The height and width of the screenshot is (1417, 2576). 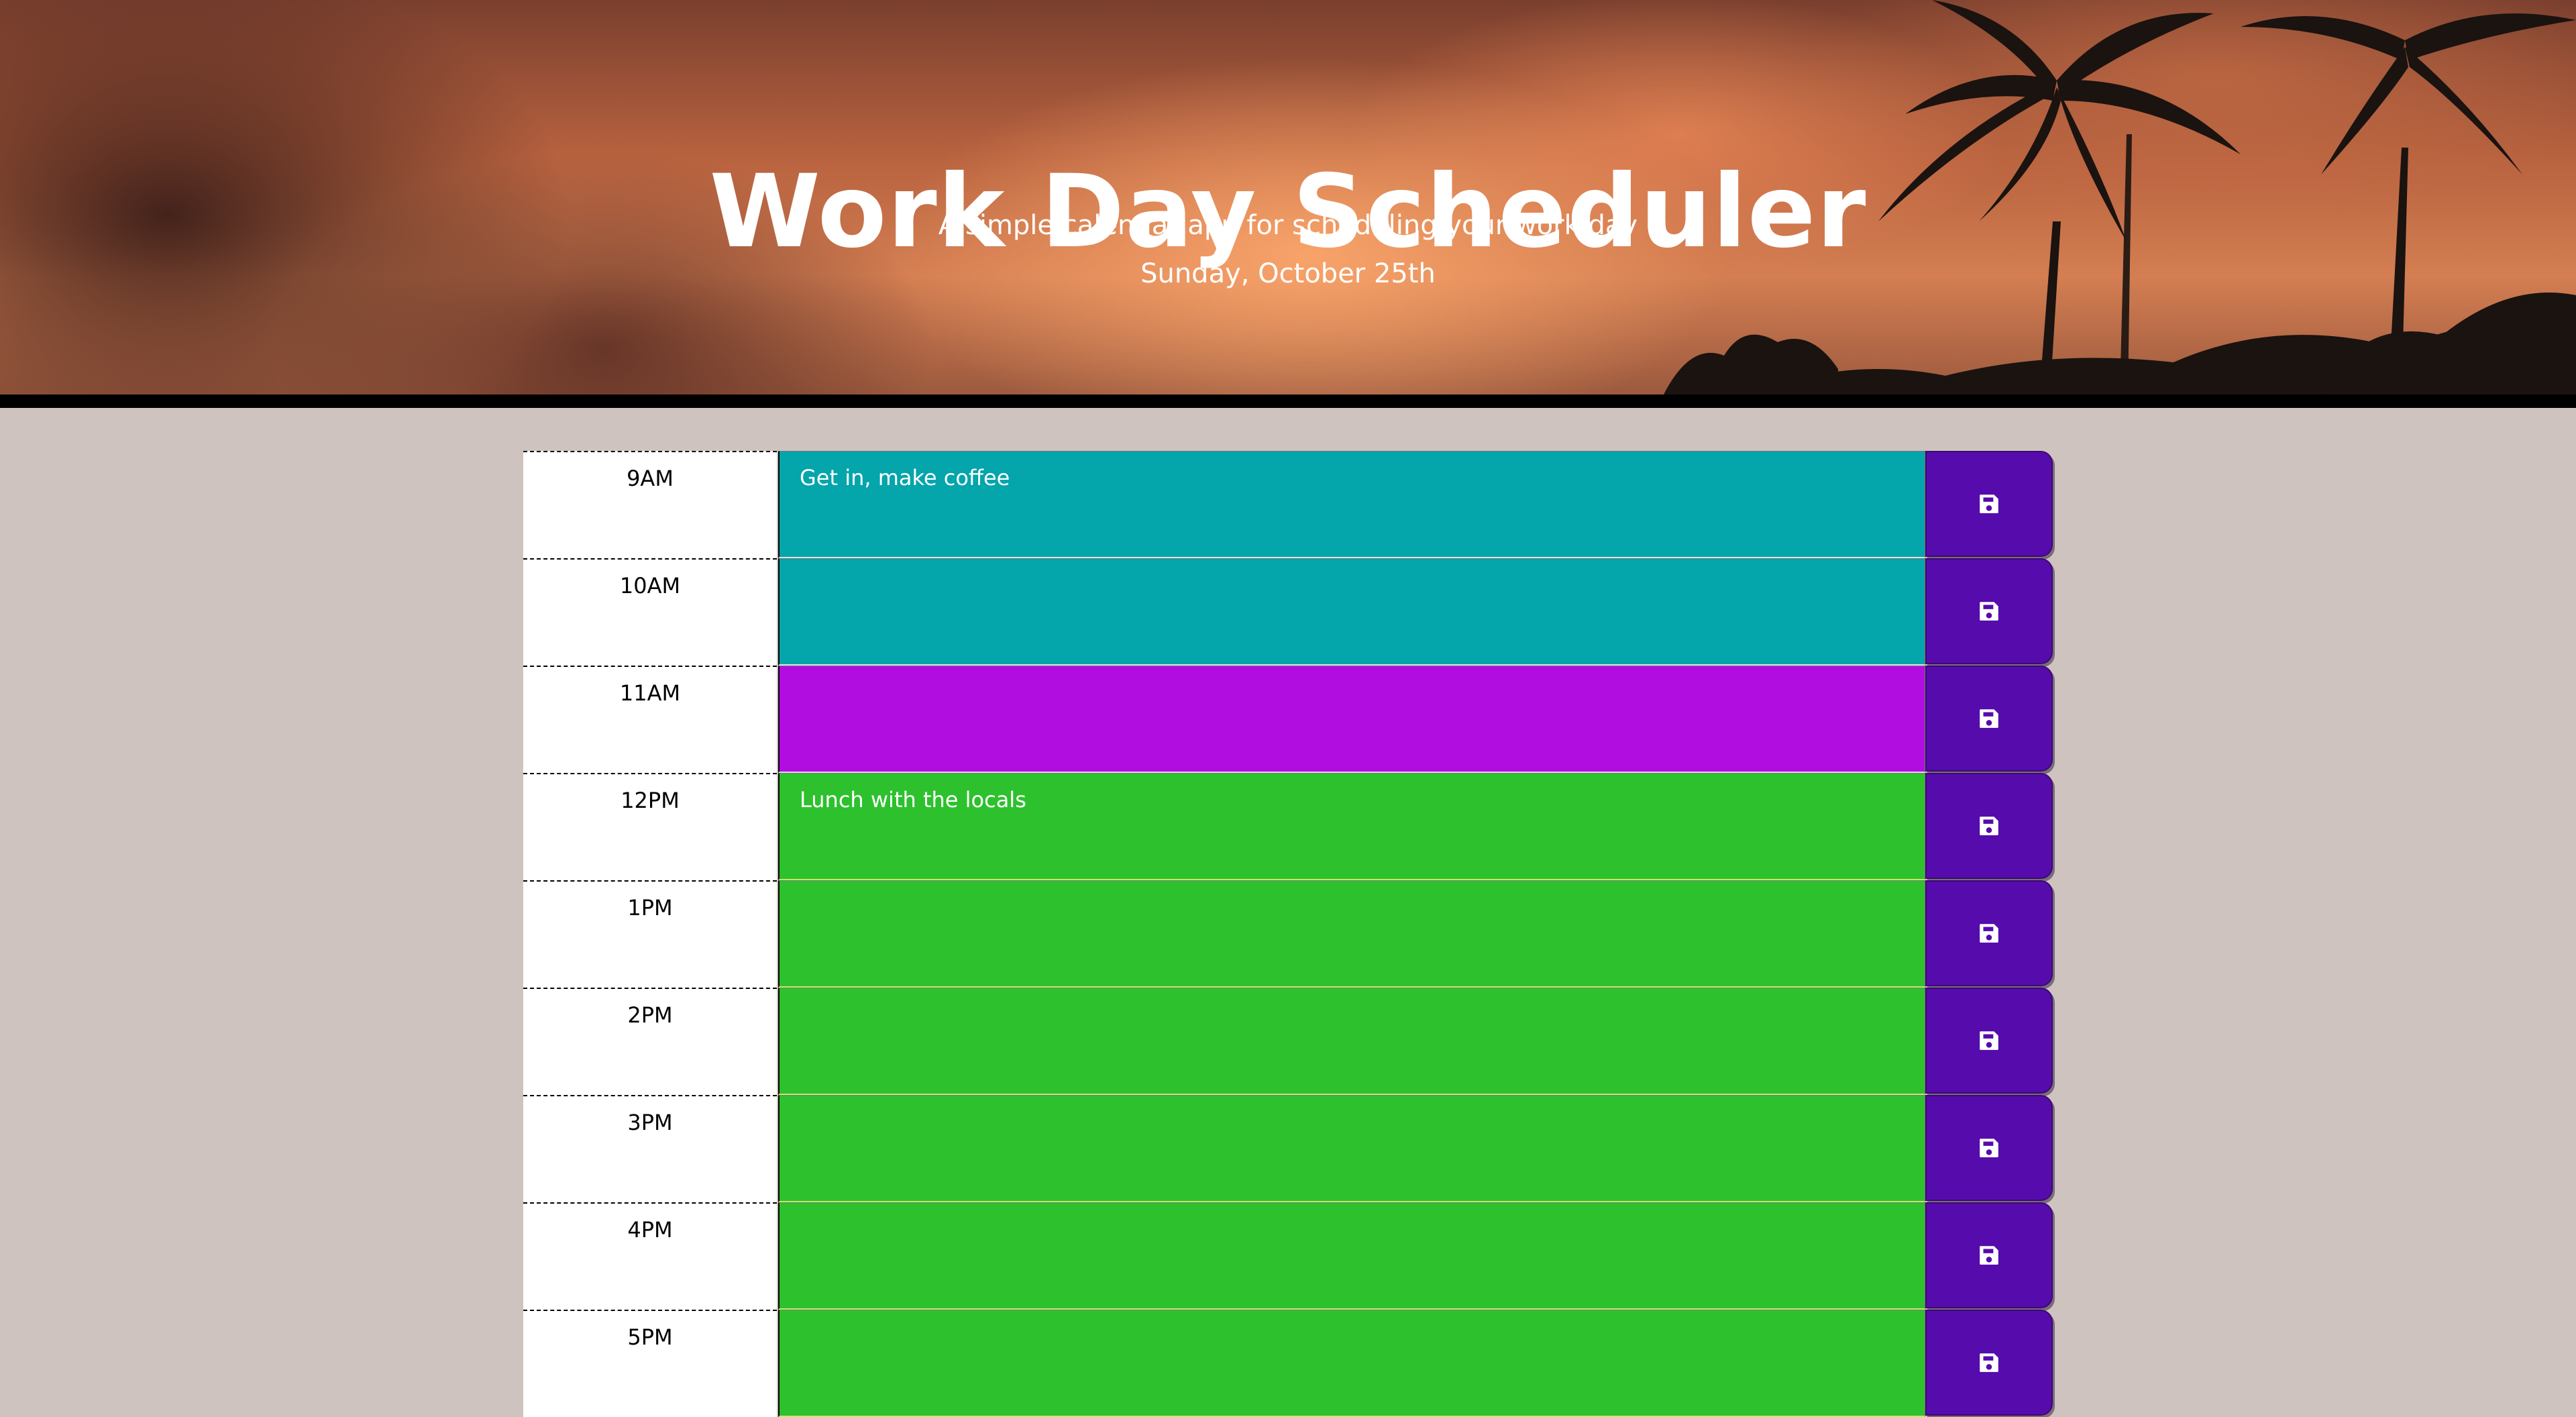 I want to click on hour-label: 9AM, so click(x=650, y=504).